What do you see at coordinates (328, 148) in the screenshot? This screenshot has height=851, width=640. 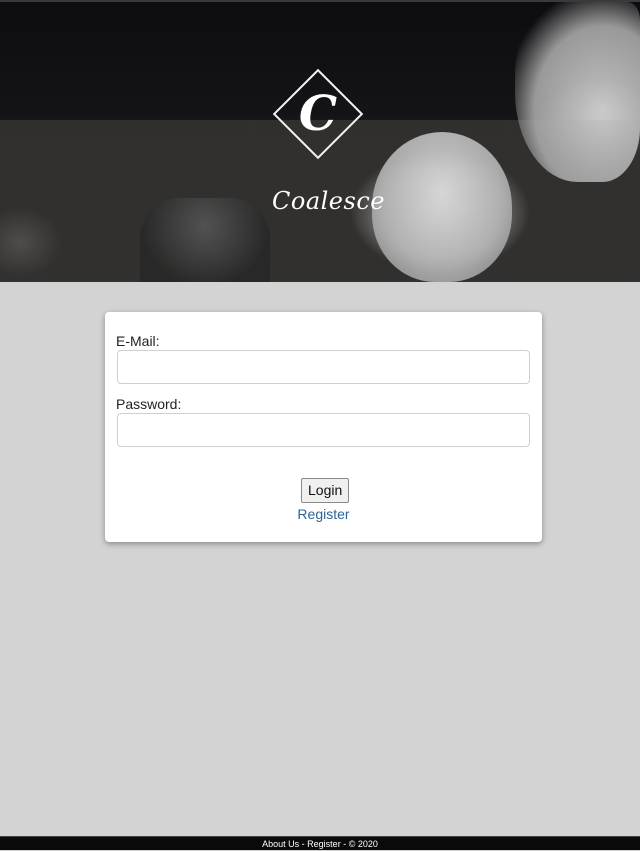 I see `brand-logo: C Coalesce` at bounding box center [328, 148].